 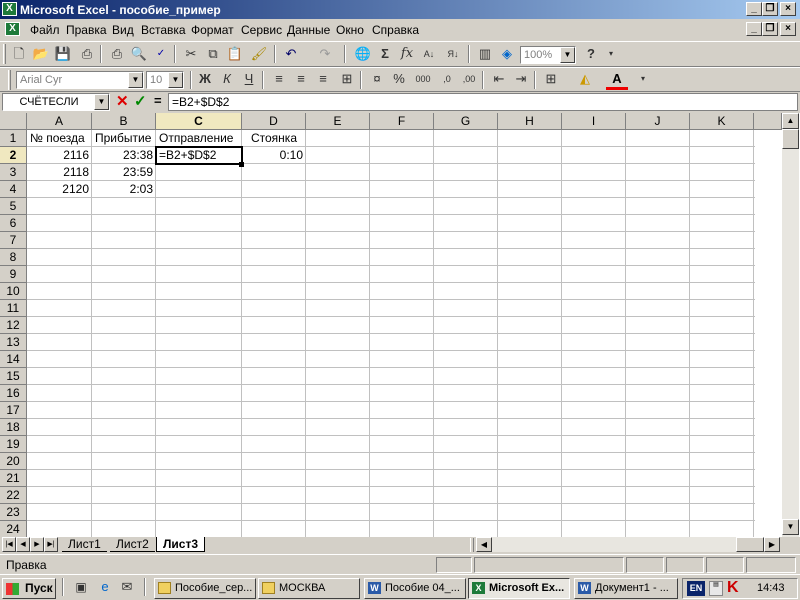 I want to click on col-header-d: D, so click(x=274, y=121).